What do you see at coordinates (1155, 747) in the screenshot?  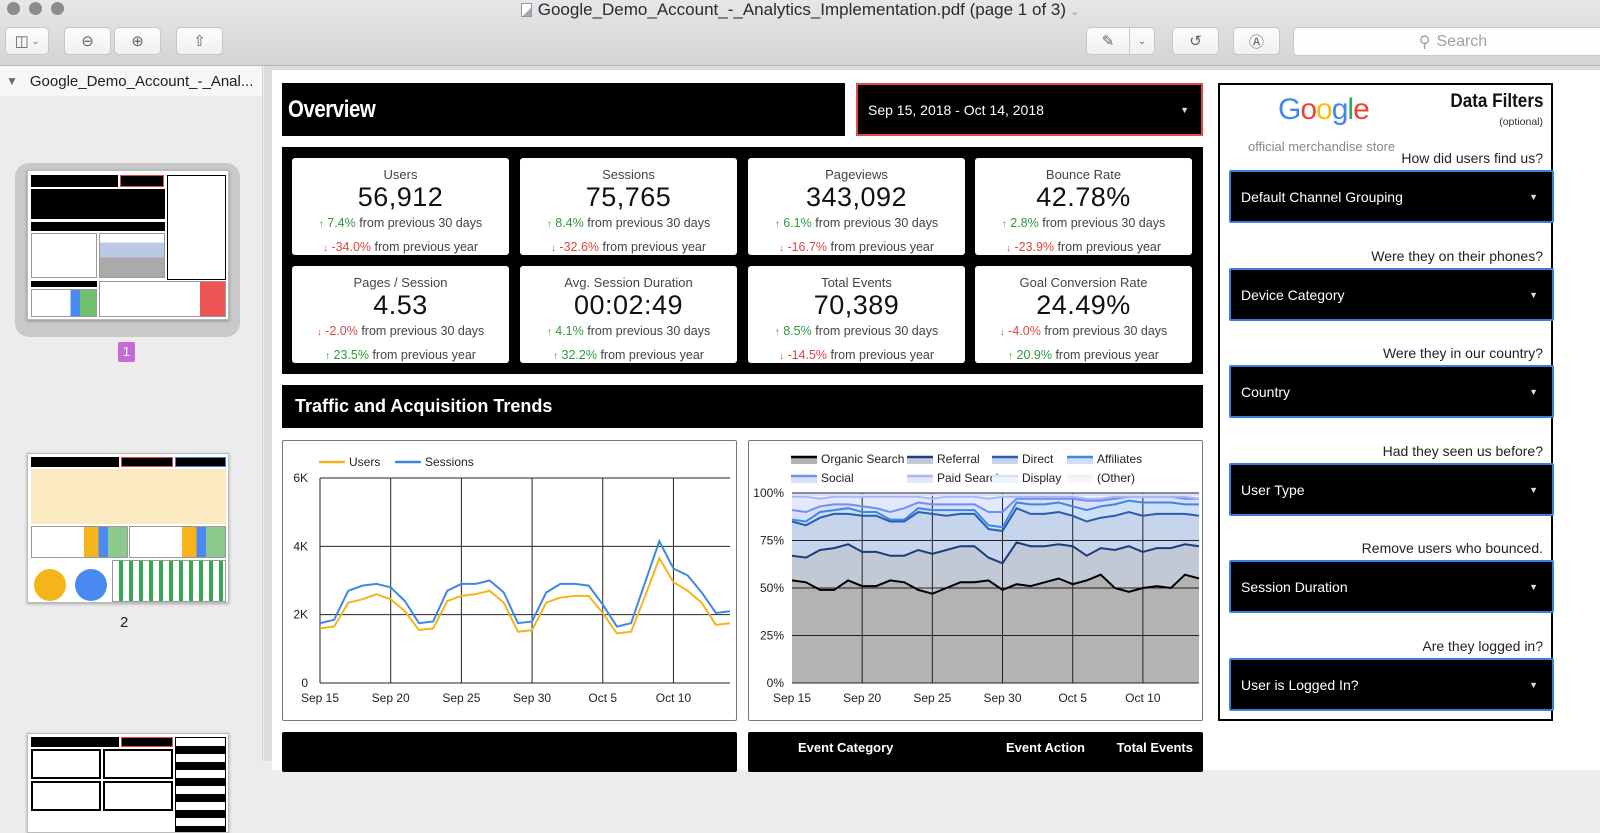 I see `column-header-total-events: Total Events` at bounding box center [1155, 747].